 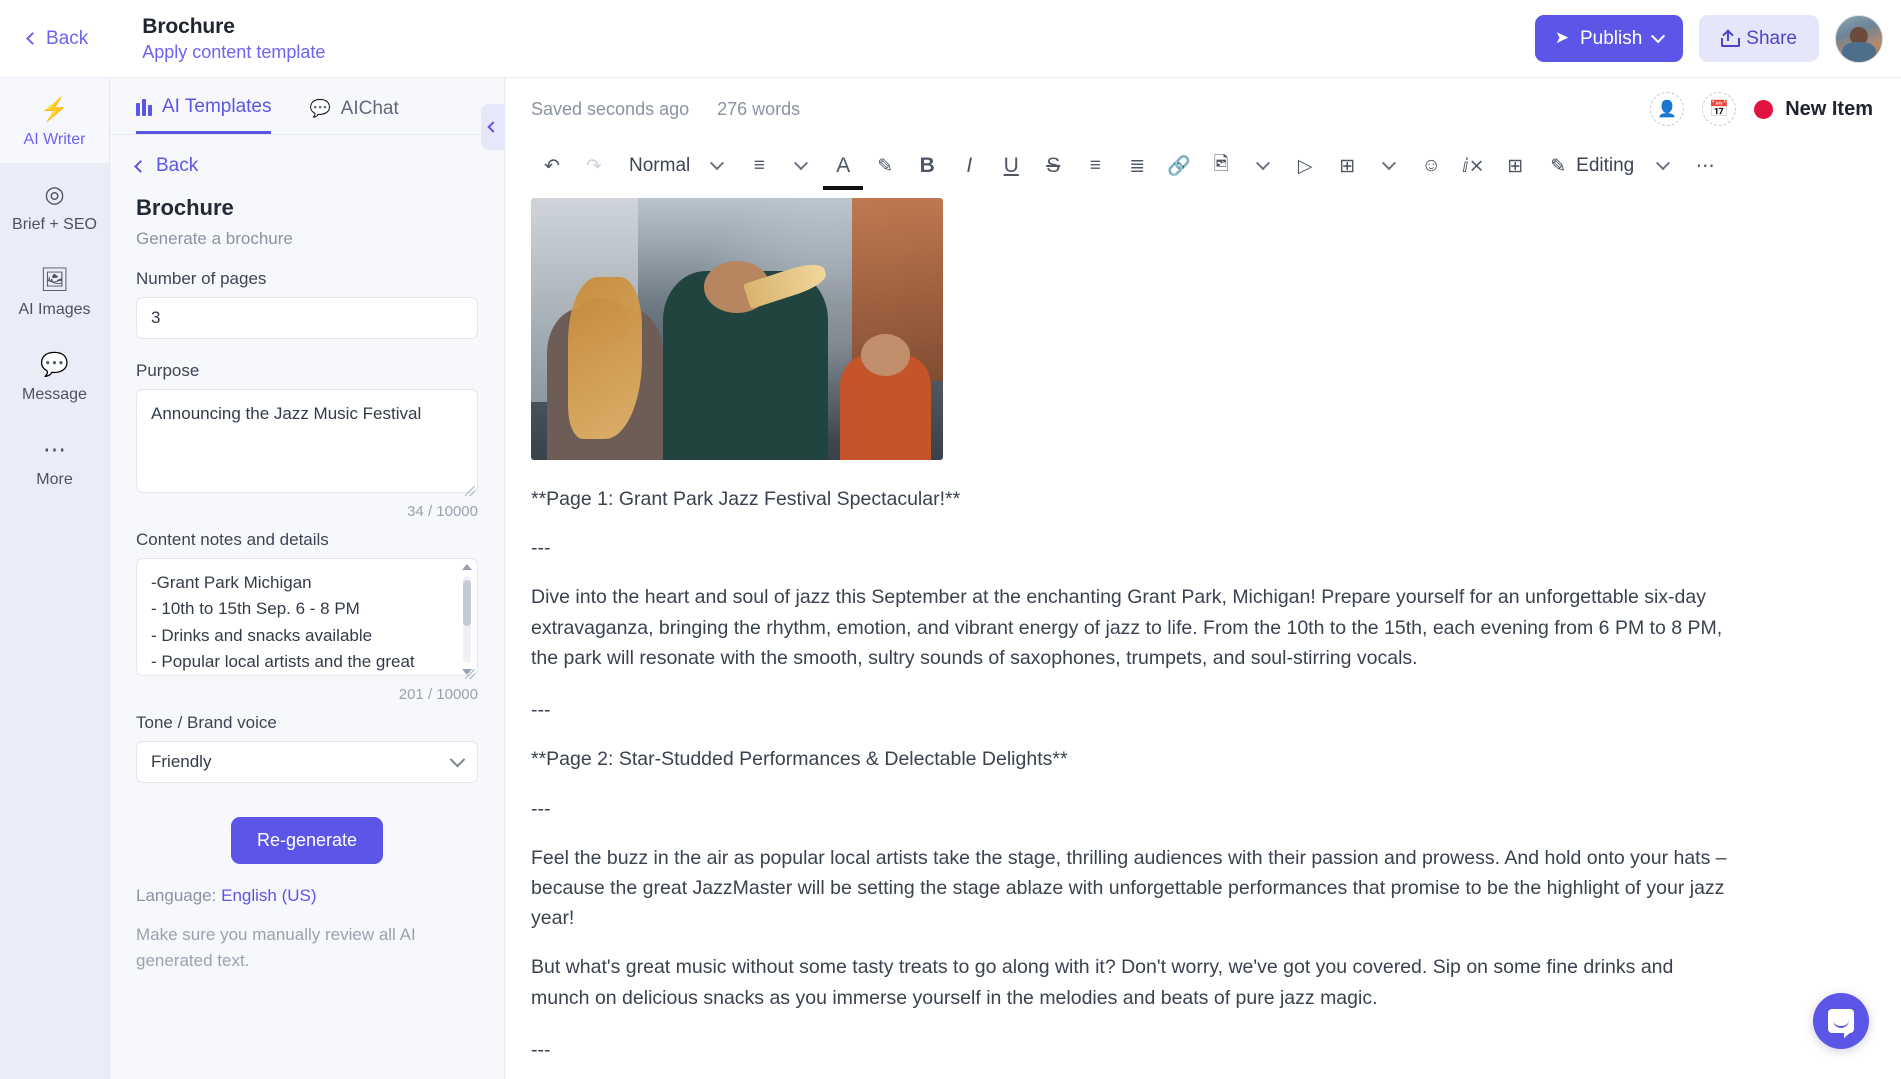 What do you see at coordinates (1431, 166) in the screenshot?
I see `emoji-icon: ☺` at bounding box center [1431, 166].